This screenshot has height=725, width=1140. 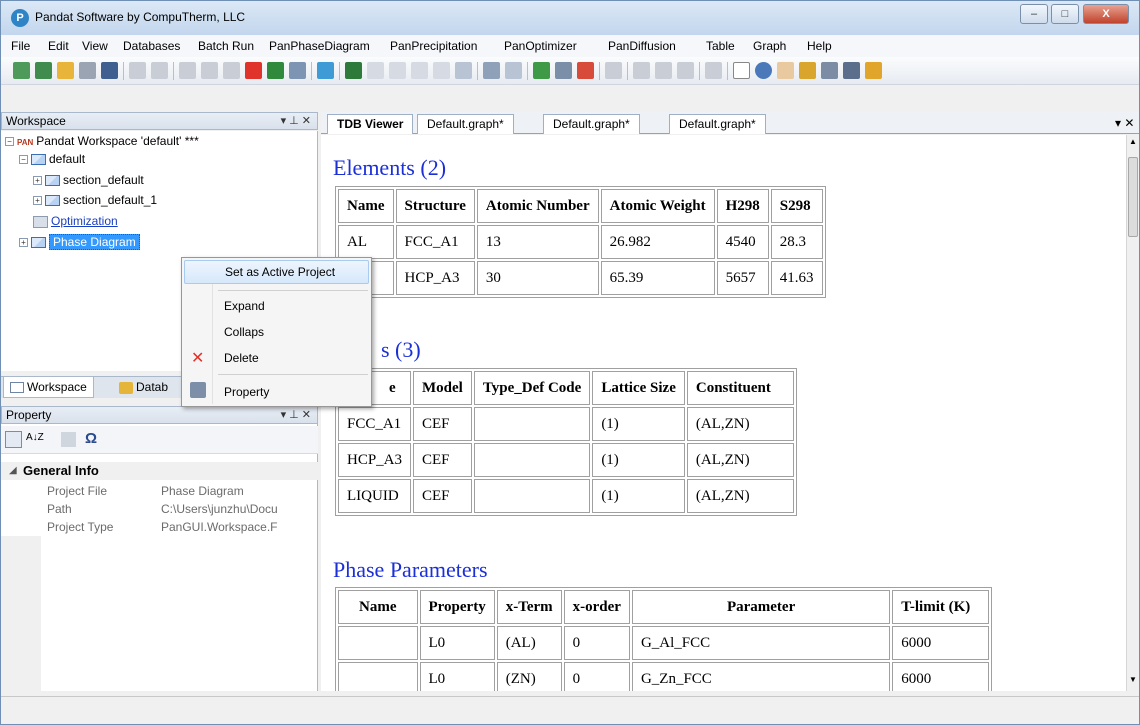 I want to click on tab-databases: Datab, so click(x=143, y=387).